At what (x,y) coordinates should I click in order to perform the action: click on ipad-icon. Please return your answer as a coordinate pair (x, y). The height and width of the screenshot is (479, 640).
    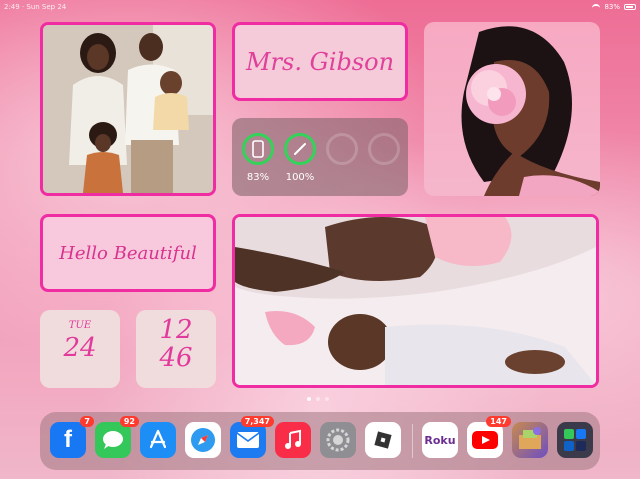
    Looking at the image, I should click on (258, 149).